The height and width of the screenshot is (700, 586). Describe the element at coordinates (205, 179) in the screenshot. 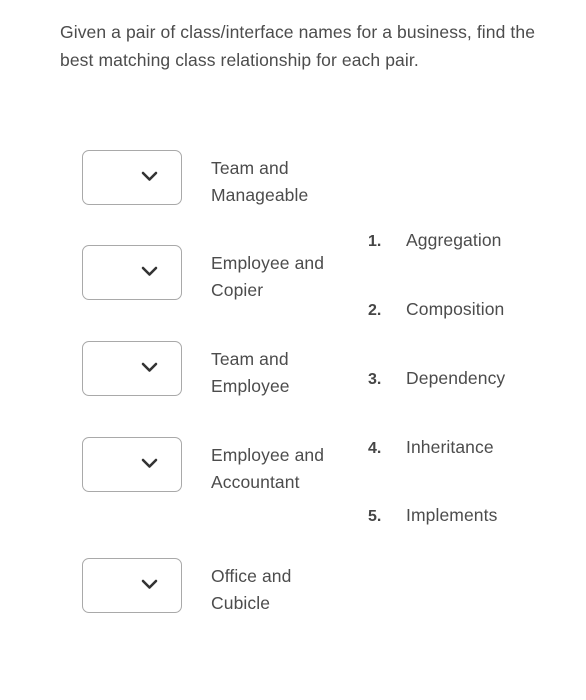

I see `pair-row: Team and Manageable` at that location.